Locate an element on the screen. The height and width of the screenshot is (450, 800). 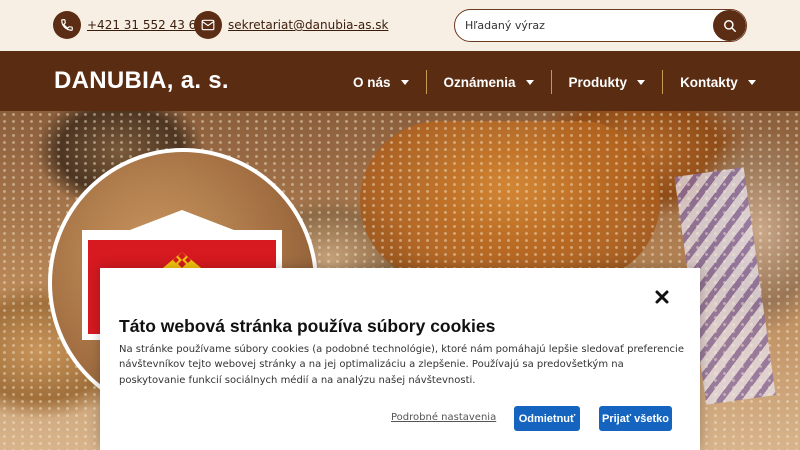
phone-contact: +421 31 552 43 62 is located at coordinates (128, 25).